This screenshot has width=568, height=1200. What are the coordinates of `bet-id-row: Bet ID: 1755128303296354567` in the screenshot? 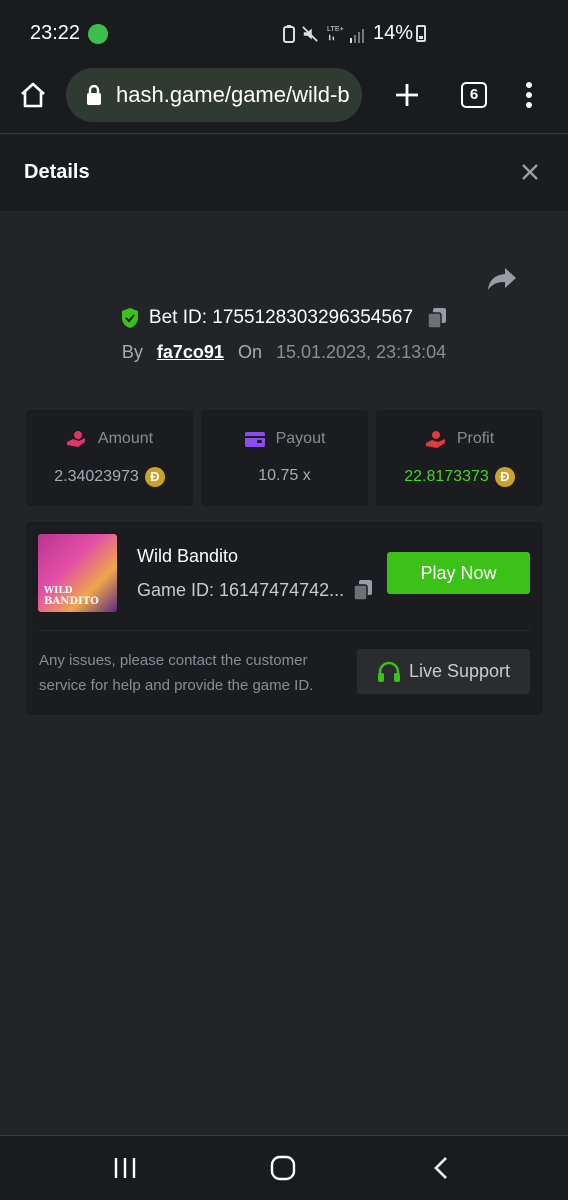 It's located at (284, 318).